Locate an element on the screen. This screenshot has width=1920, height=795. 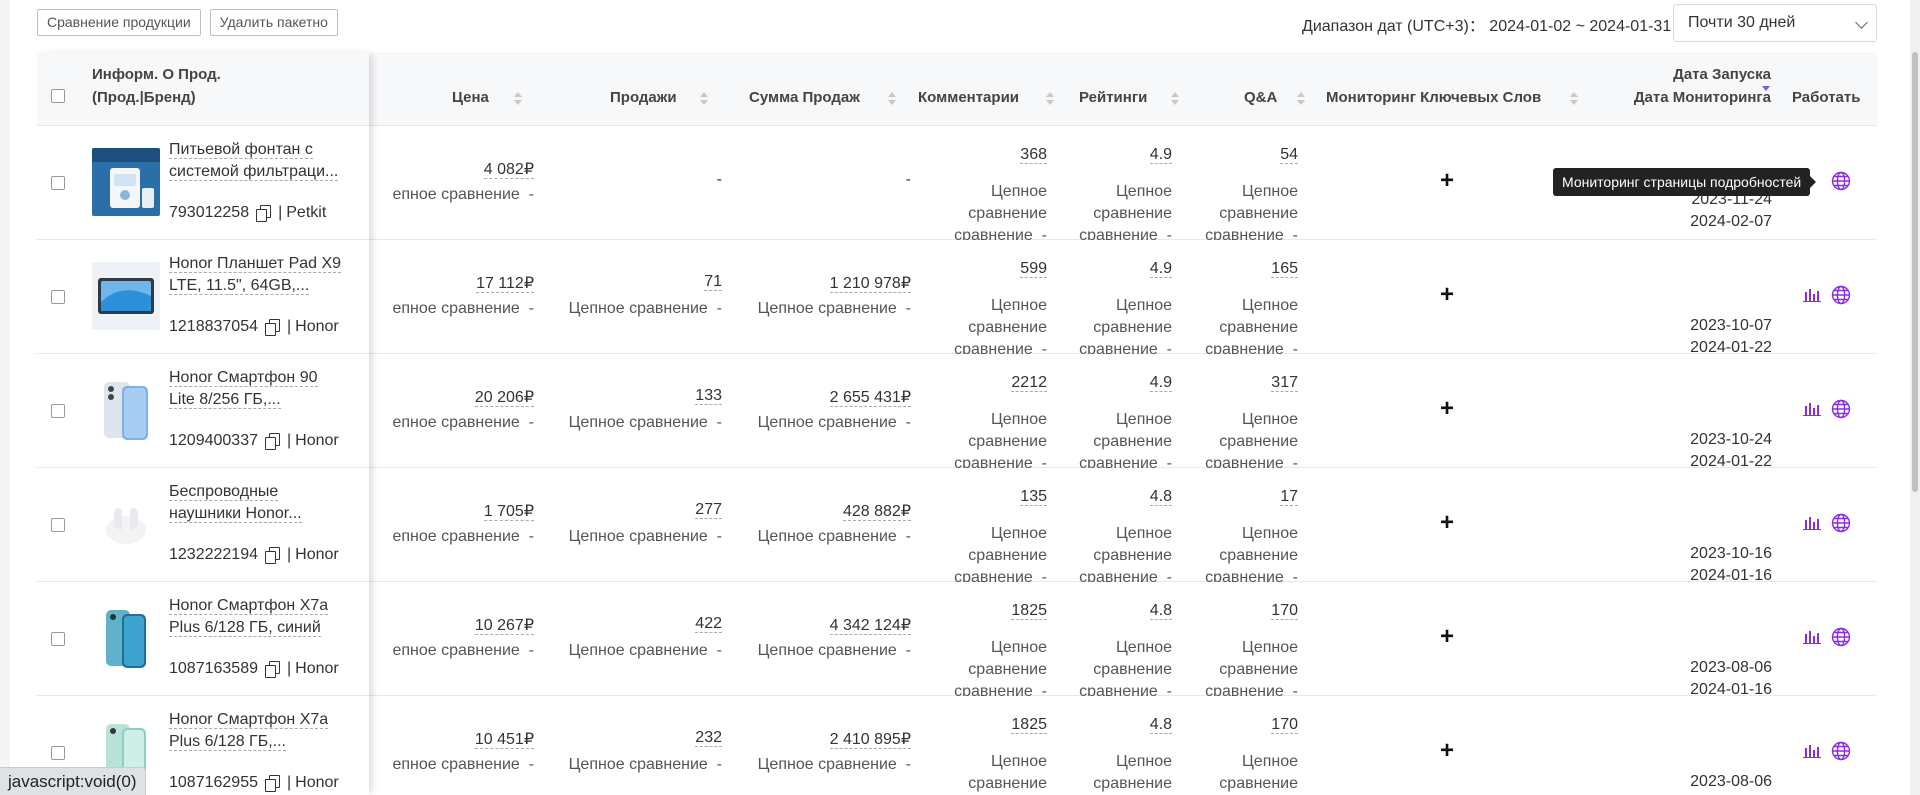
sales-amount-value: 2 410 895₽ is located at coordinates (824, 739).